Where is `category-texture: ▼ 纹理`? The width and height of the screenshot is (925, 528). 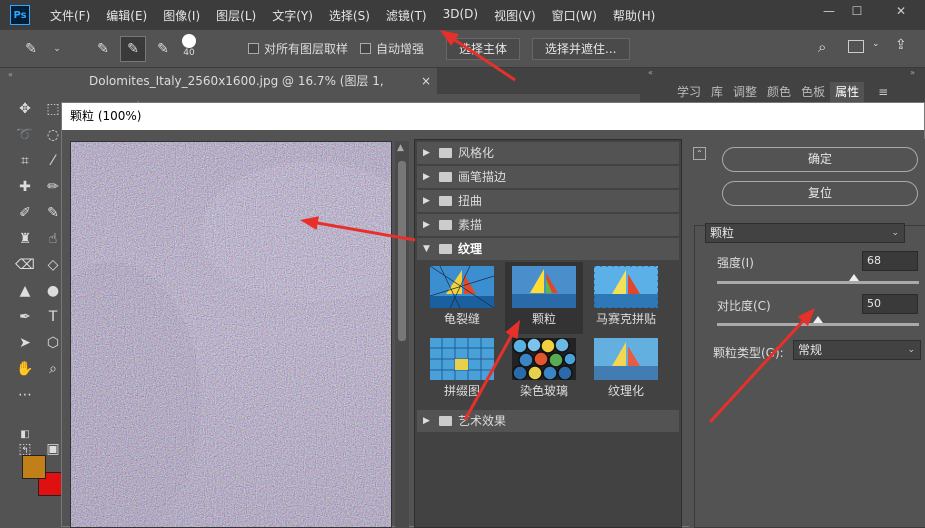 category-texture: ▼ 纹理 is located at coordinates (548, 249).